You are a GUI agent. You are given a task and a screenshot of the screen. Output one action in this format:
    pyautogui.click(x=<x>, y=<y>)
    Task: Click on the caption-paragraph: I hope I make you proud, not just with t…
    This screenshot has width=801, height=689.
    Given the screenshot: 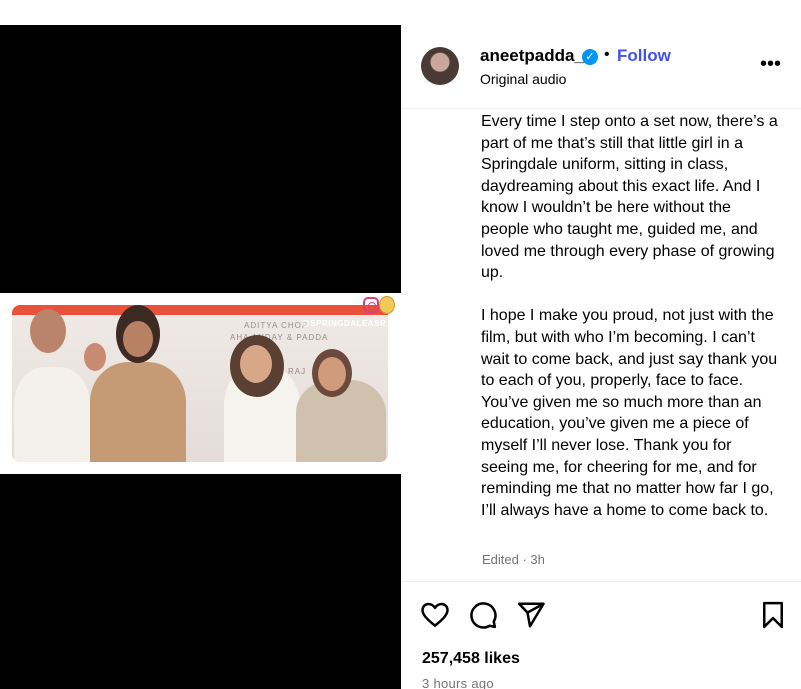 What is the action you would take?
    pyautogui.click(x=629, y=413)
    